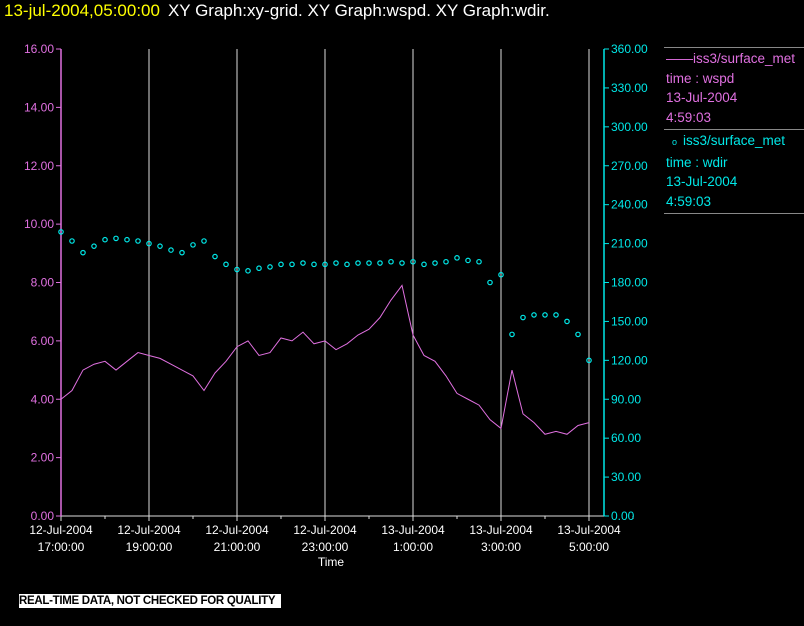 This screenshot has height=626, width=804. What do you see at coordinates (675, 142) in the screenshot?
I see `circle-symbol-icon: o` at bounding box center [675, 142].